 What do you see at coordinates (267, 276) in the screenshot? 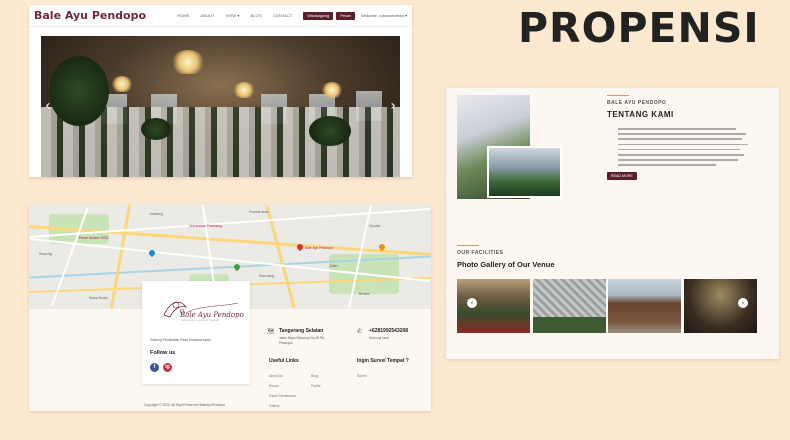
I see `map-label: Pamulang` at bounding box center [267, 276].